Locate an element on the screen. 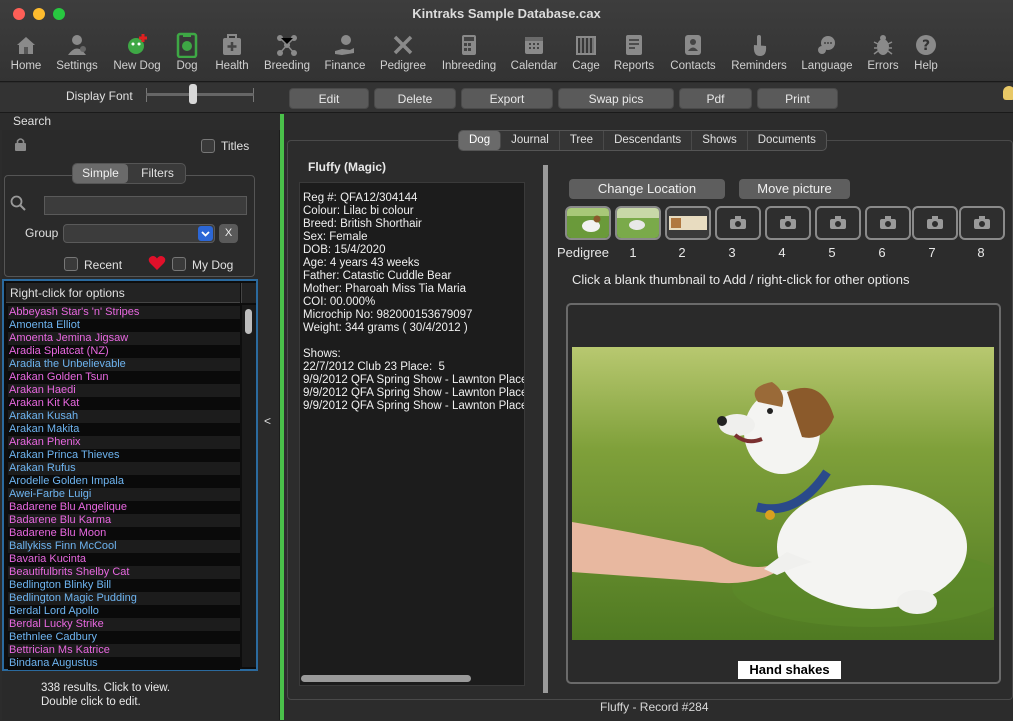 This screenshot has height=721, width=1013. toolbar-errors: Errors is located at coordinates (883, 53).